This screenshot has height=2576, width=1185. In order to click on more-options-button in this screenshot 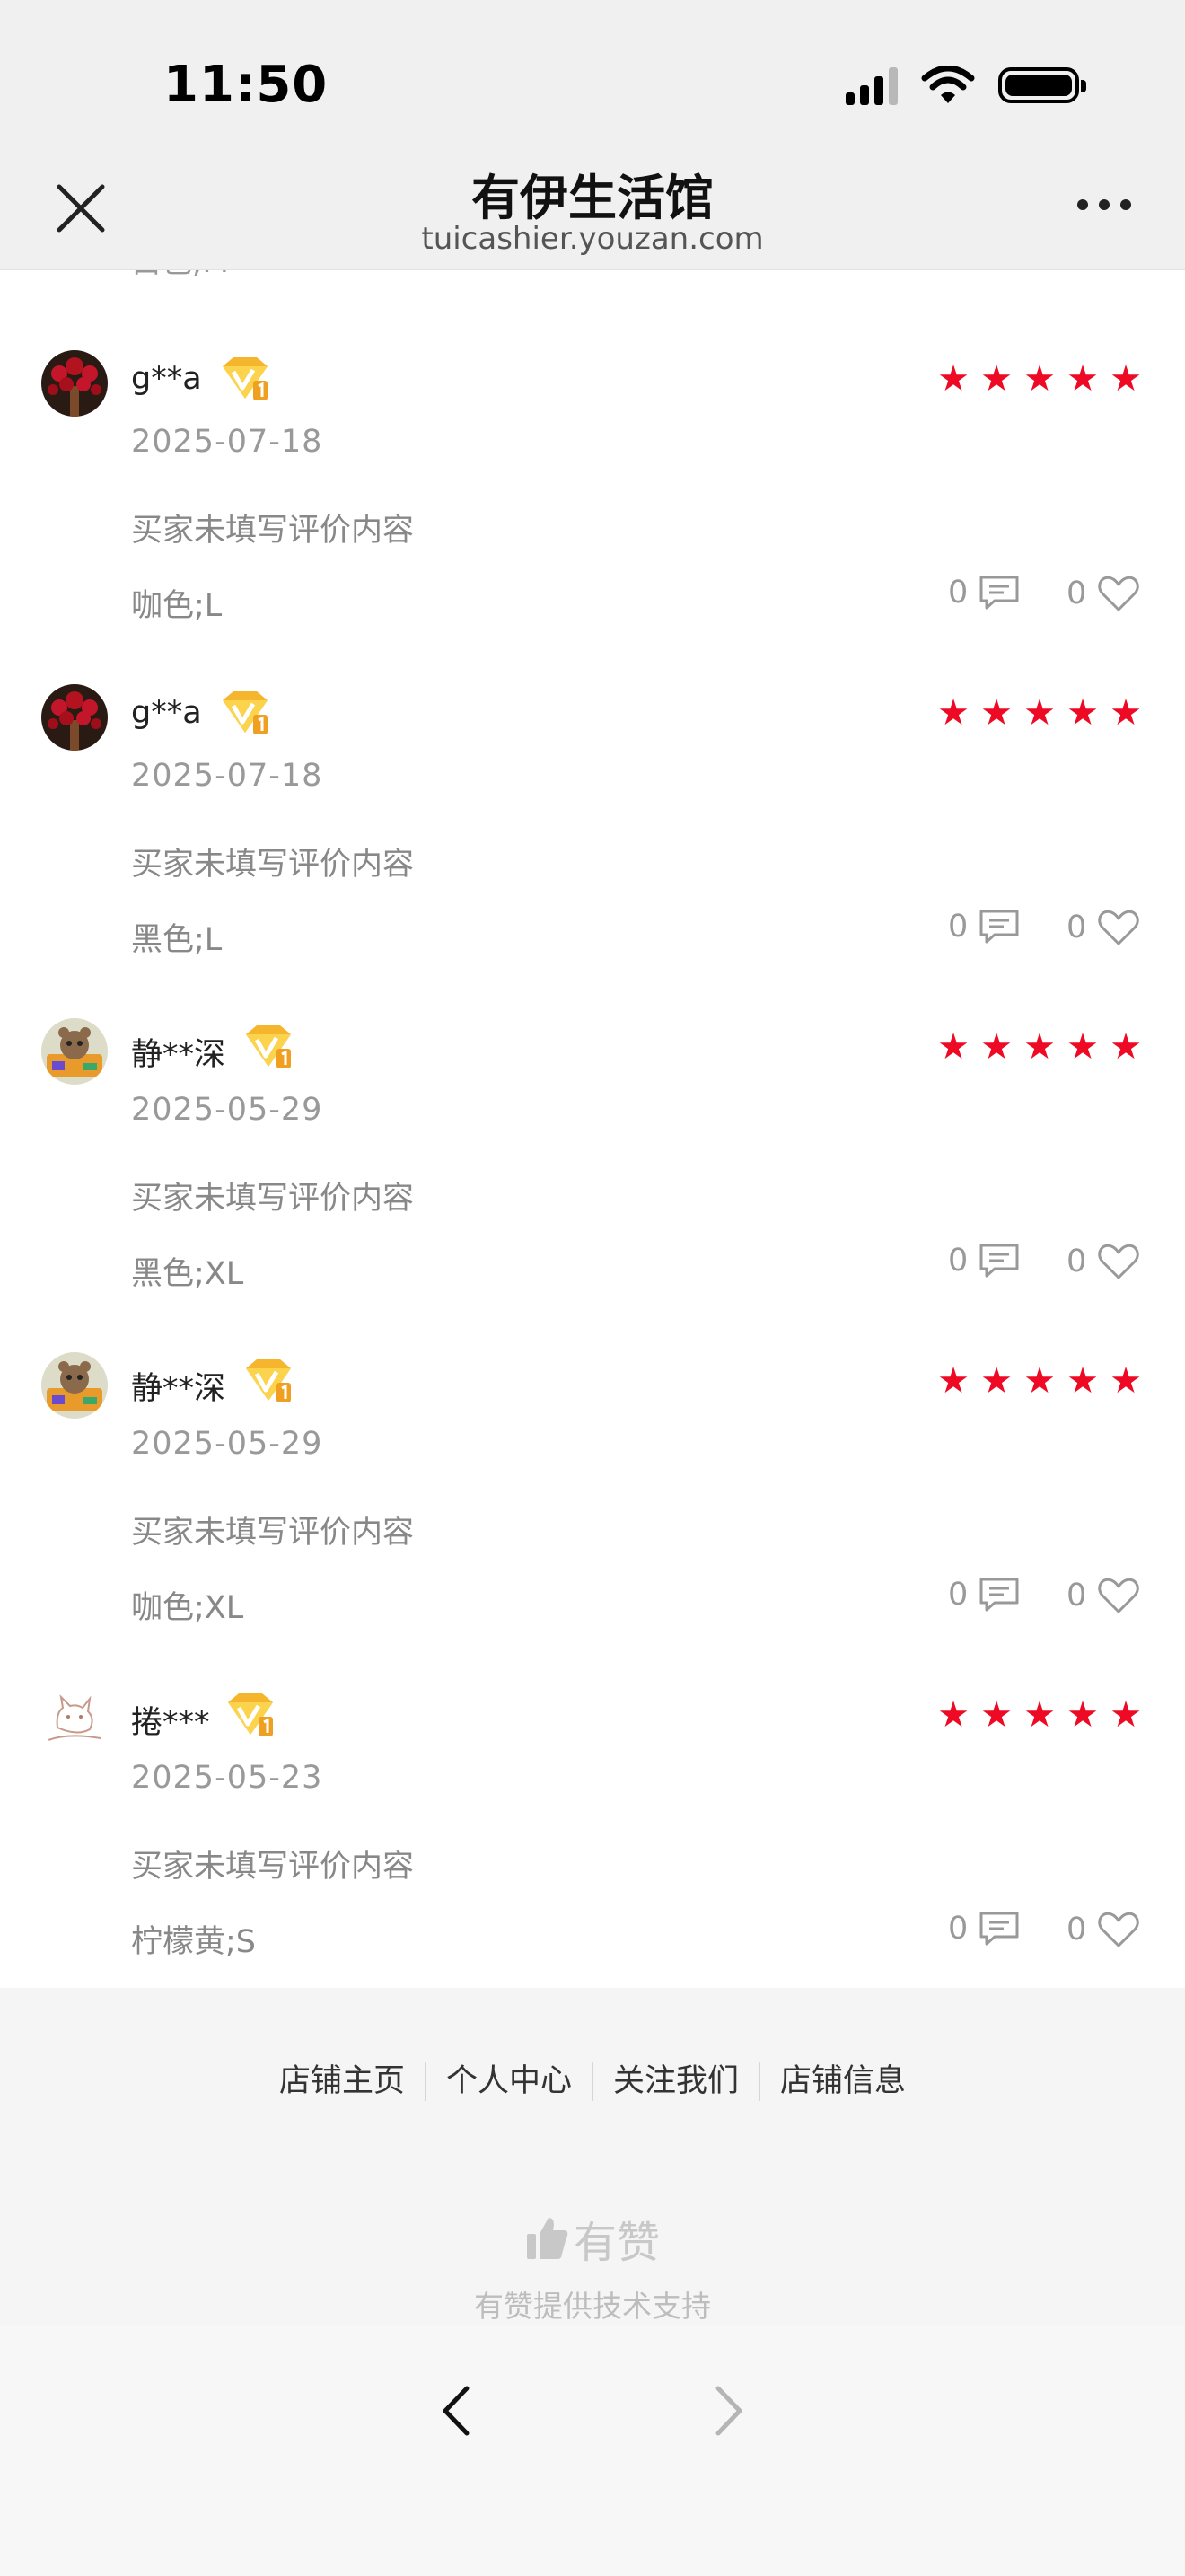, I will do `click(1104, 205)`.